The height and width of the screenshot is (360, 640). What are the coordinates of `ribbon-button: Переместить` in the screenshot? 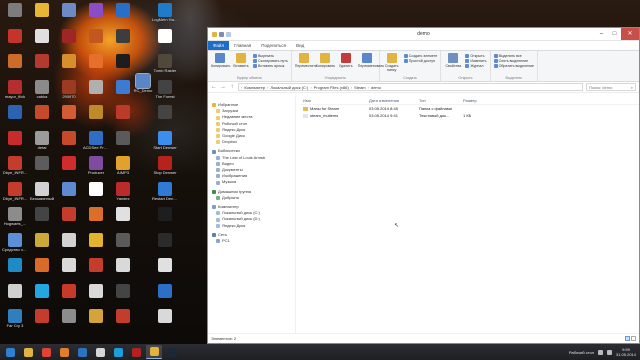 It's located at (306, 60).